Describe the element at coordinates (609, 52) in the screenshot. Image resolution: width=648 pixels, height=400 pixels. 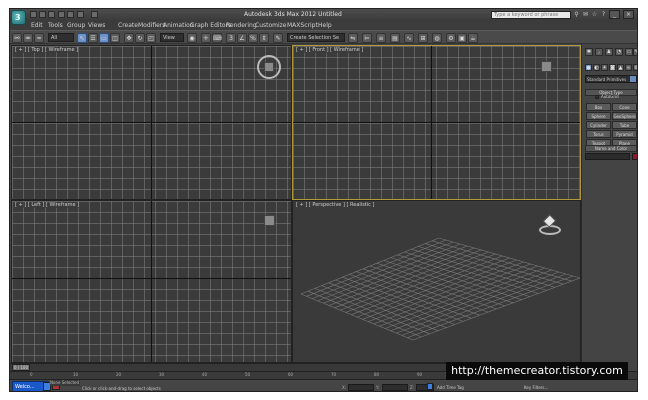
I see `hierarchy-panel-icon: ♟` at that location.